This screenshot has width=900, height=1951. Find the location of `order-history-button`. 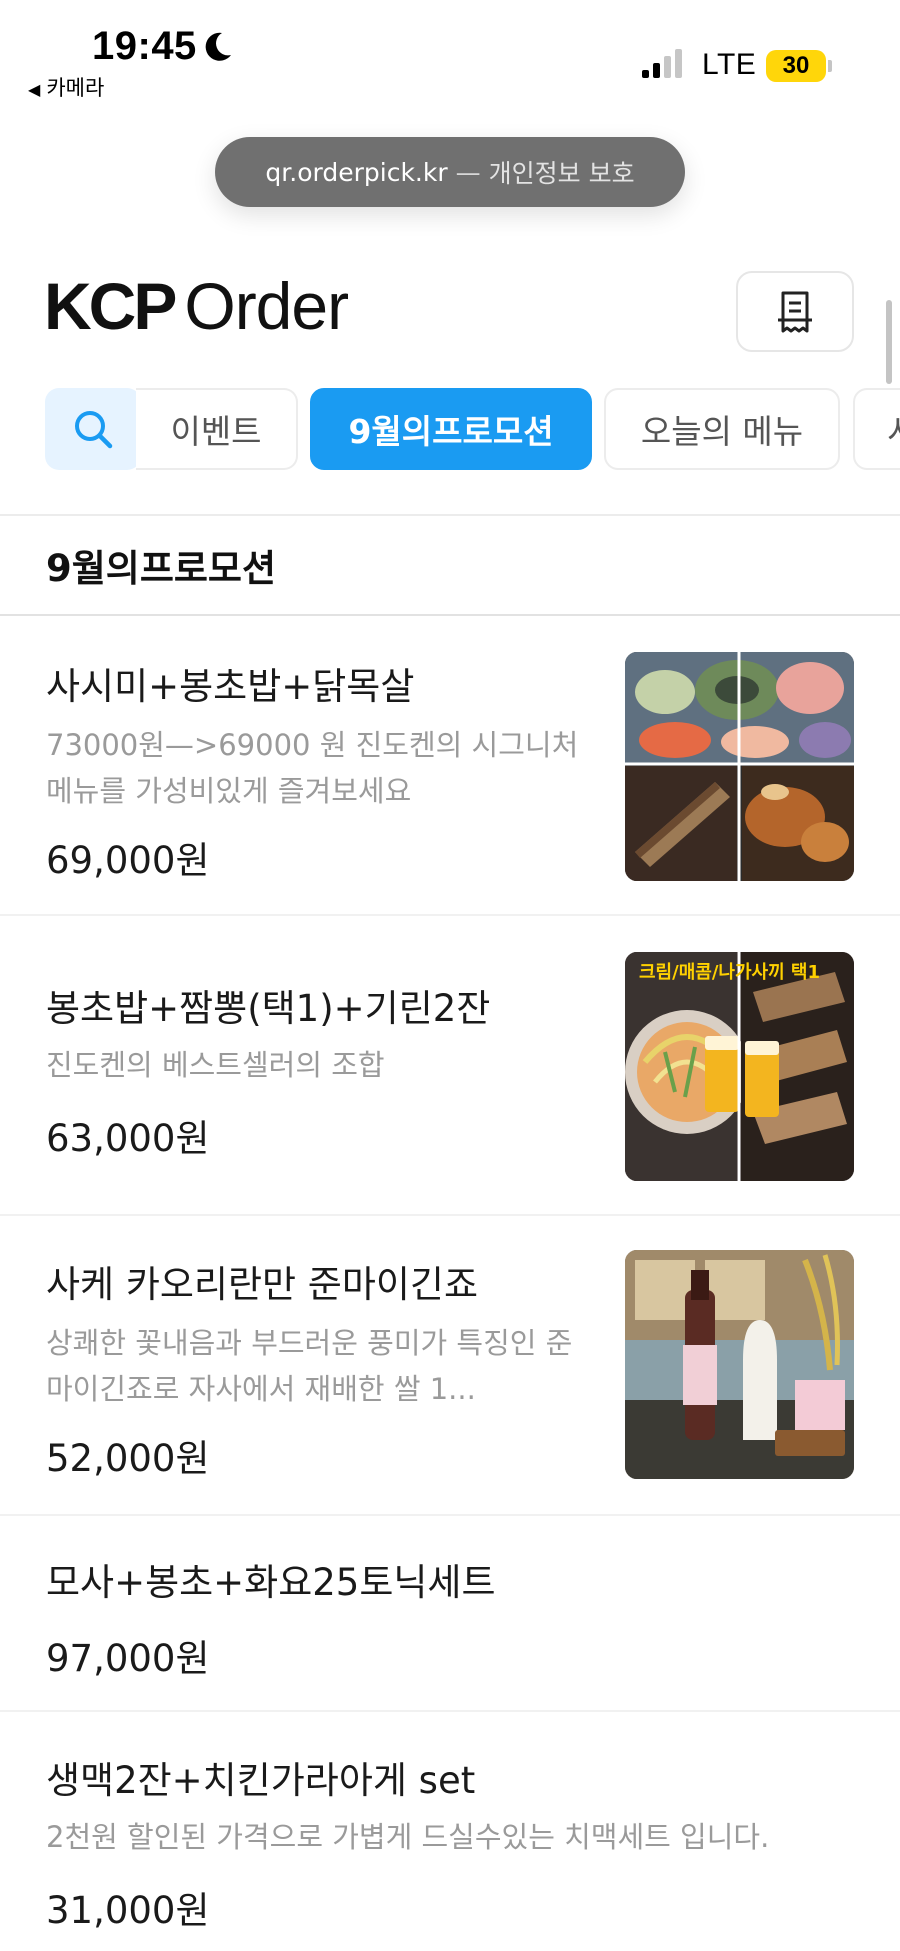

order-history-button is located at coordinates (795, 311).